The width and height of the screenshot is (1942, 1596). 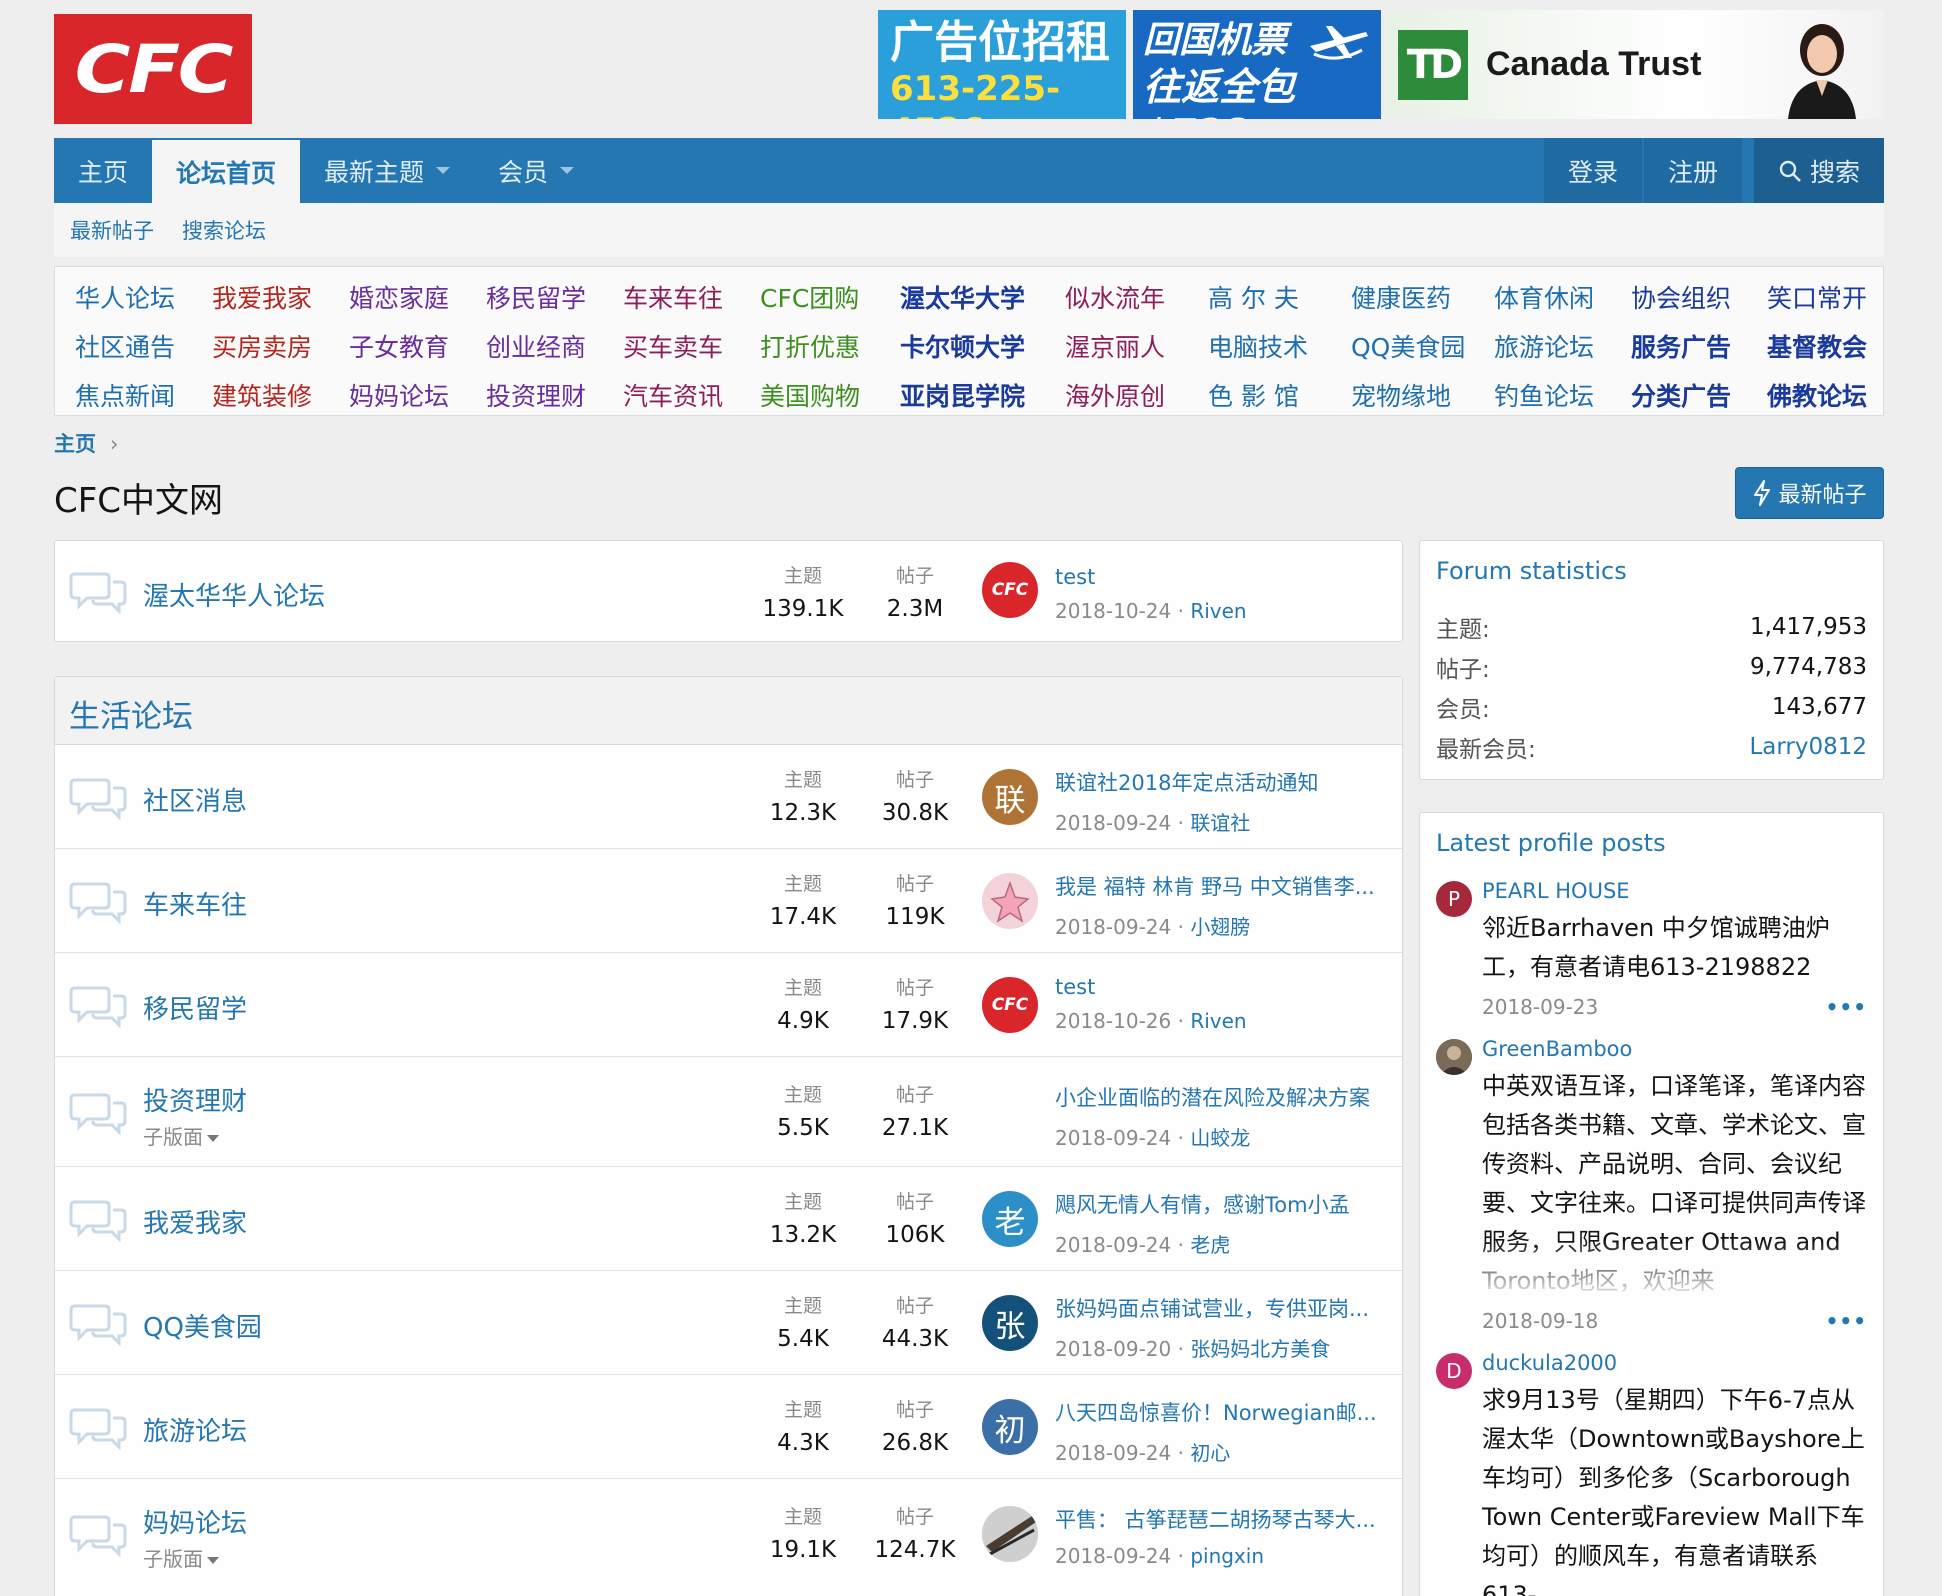 What do you see at coordinates (202, 1325) in the screenshot?
I see `forum-title: QQ美食园` at bounding box center [202, 1325].